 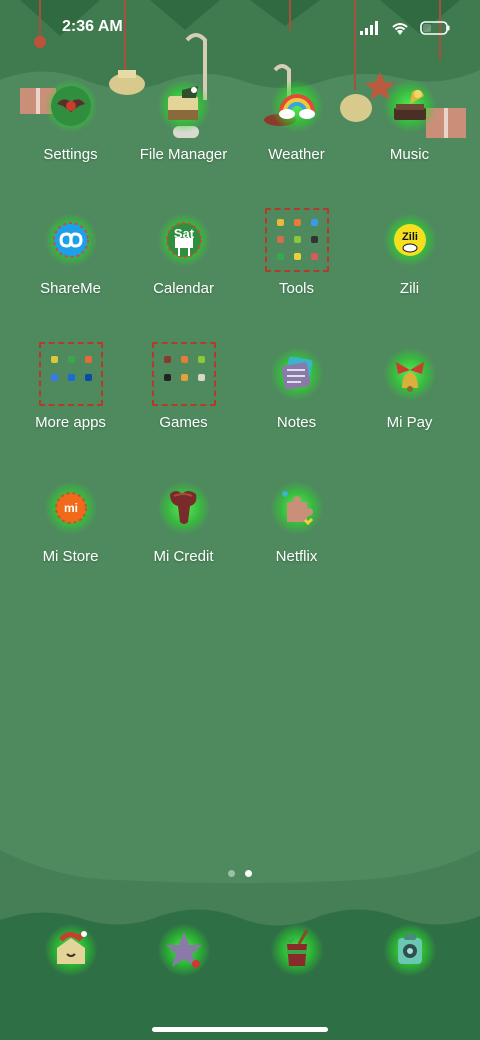 I want to click on wifi-icon, so click(x=400, y=29).